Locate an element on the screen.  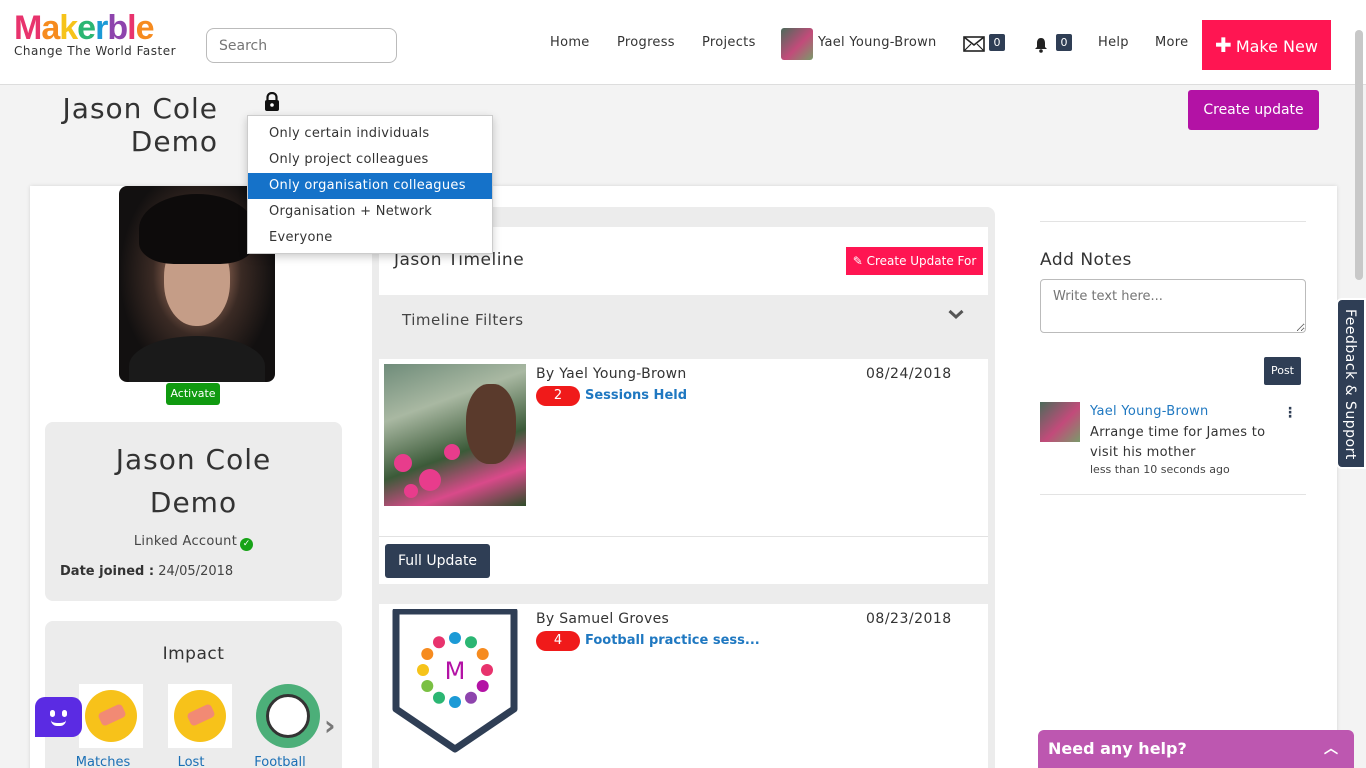
user-avatar is located at coordinates (797, 44).